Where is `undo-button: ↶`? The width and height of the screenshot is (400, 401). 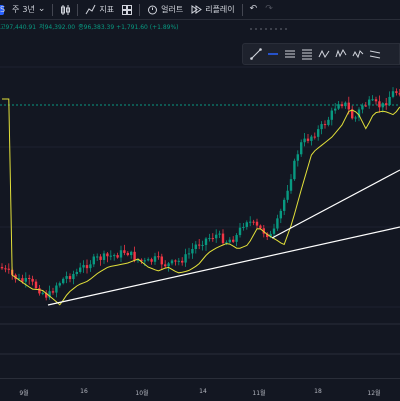
undo-button: ↶ is located at coordinates (254, 9).